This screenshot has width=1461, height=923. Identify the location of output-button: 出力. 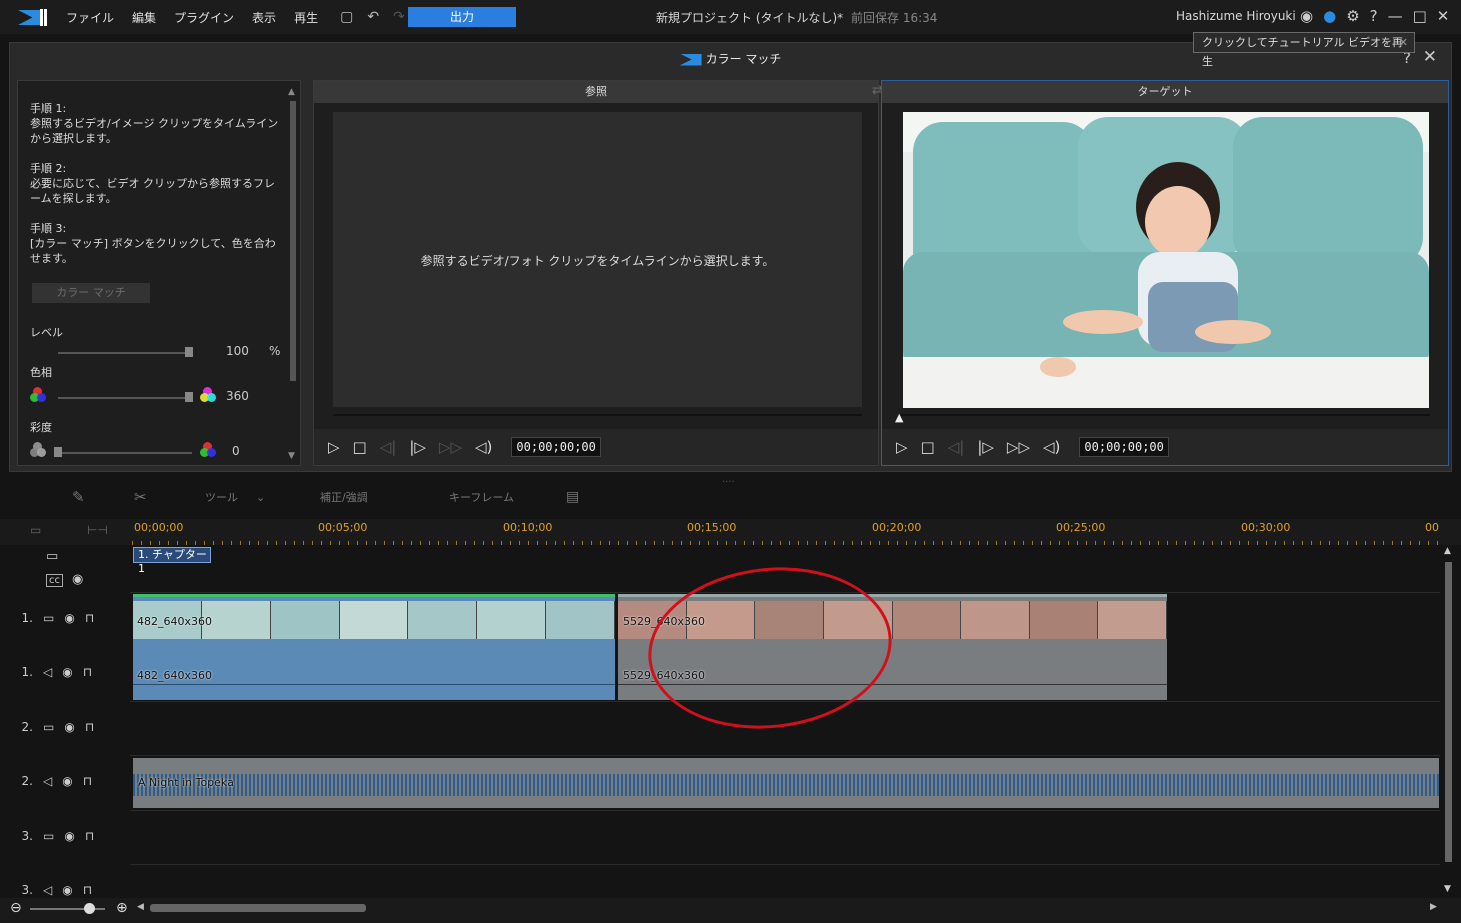
(462, 17).